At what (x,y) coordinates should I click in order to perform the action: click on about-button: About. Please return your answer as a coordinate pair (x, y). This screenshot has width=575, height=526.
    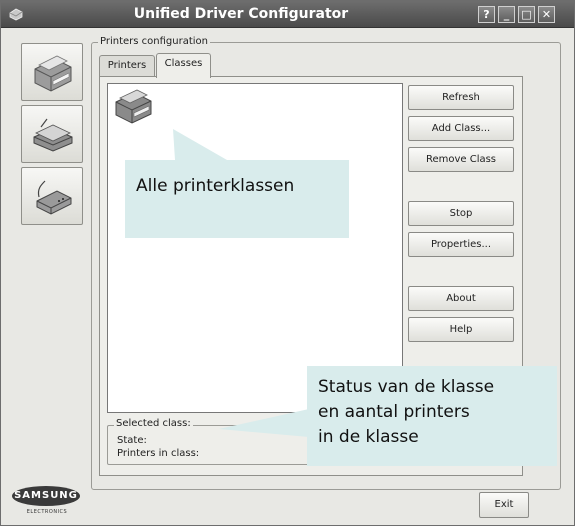
    Looking at the image, I should click on (461, 298).